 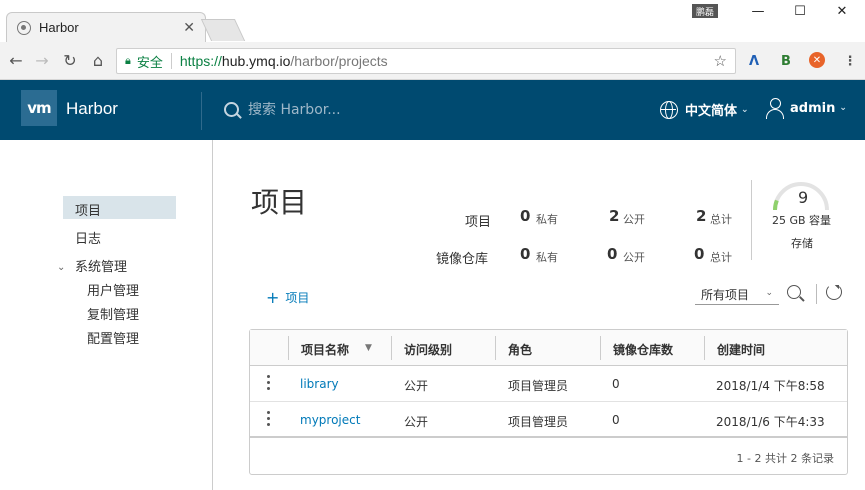 I want to click on app-header: vm Harbor 搜索 Harbor... 中文简体 ⌄ admin ⌄, so click(x=432, y=110).